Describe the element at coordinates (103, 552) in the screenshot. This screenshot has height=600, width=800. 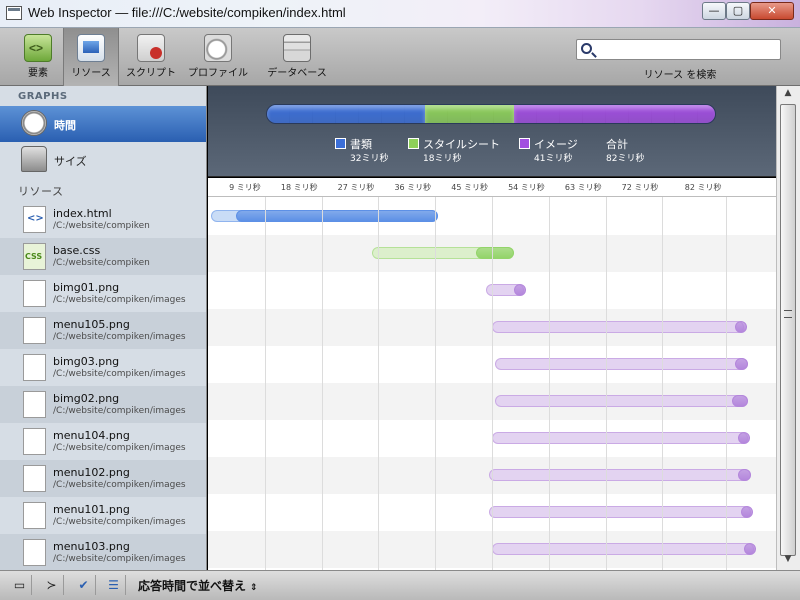
I see `resource-item: menu103.png/C:/website/compiken/images` at that location.